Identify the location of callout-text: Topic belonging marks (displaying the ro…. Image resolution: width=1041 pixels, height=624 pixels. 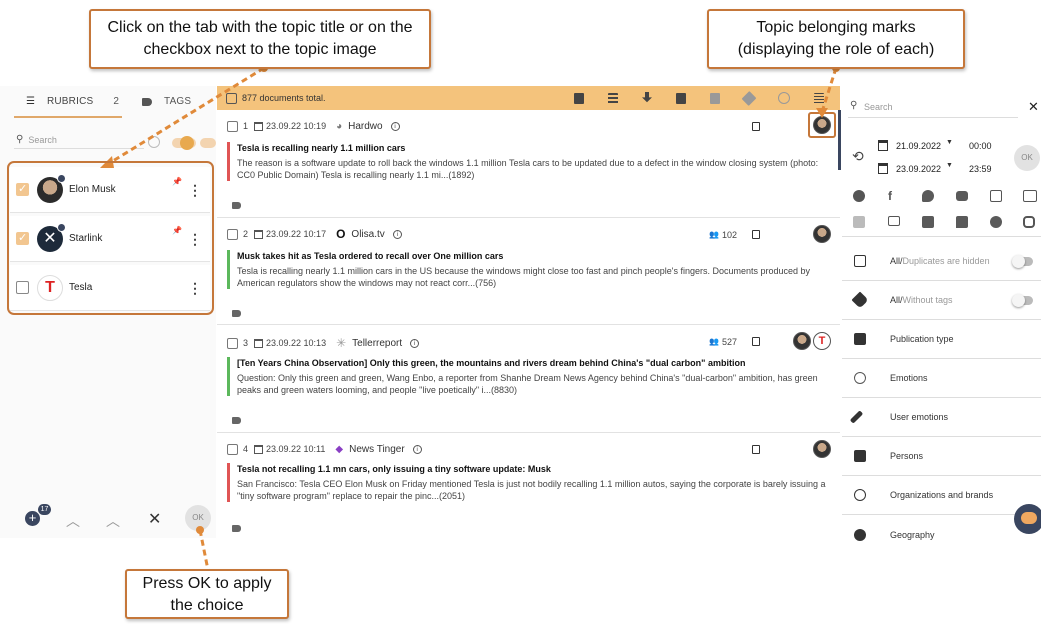
(836, 38).